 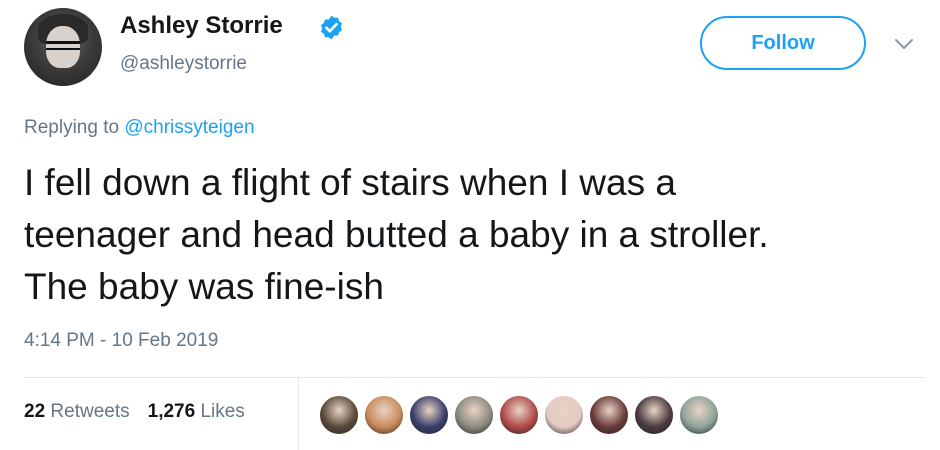 I want to click on retweets-stat: 22 Retweets, so click(x=77, y=411).